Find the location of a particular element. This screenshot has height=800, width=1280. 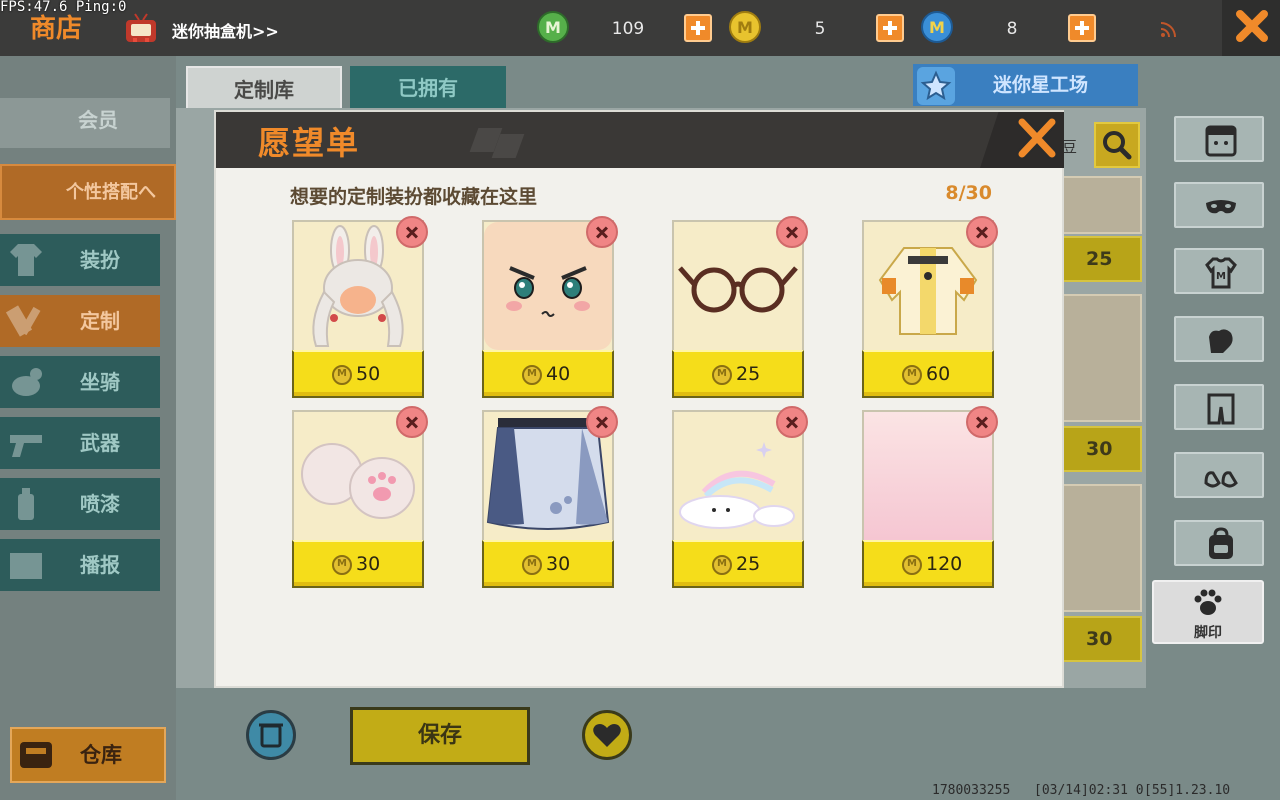

wishlist-header: 愿望单 is located at coordinates (640, 140).